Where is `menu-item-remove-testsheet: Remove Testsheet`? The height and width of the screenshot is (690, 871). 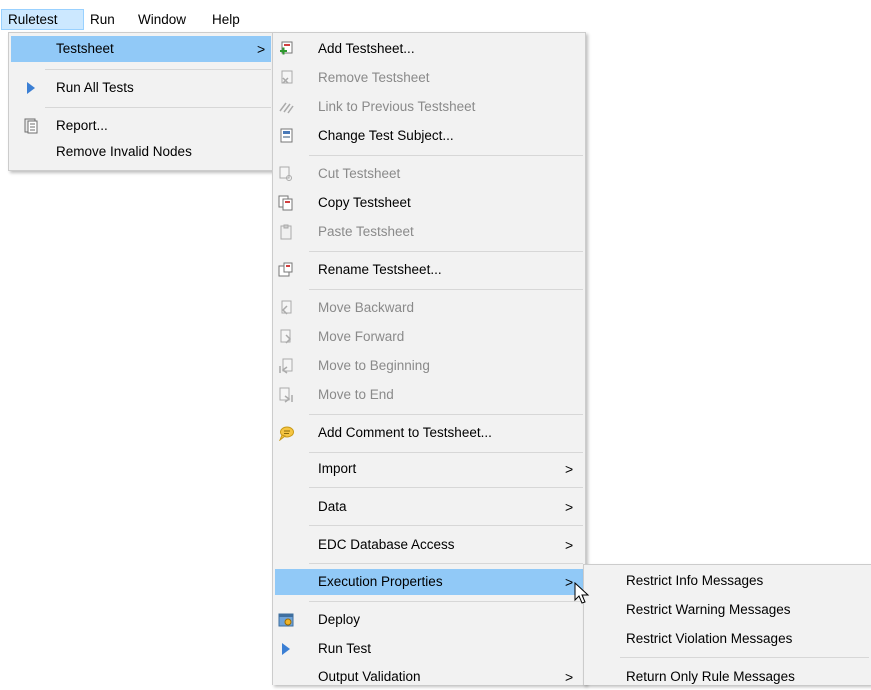 menu-item-remove-testsheet: Remove Testsheet is located at coordinates (429, 78).